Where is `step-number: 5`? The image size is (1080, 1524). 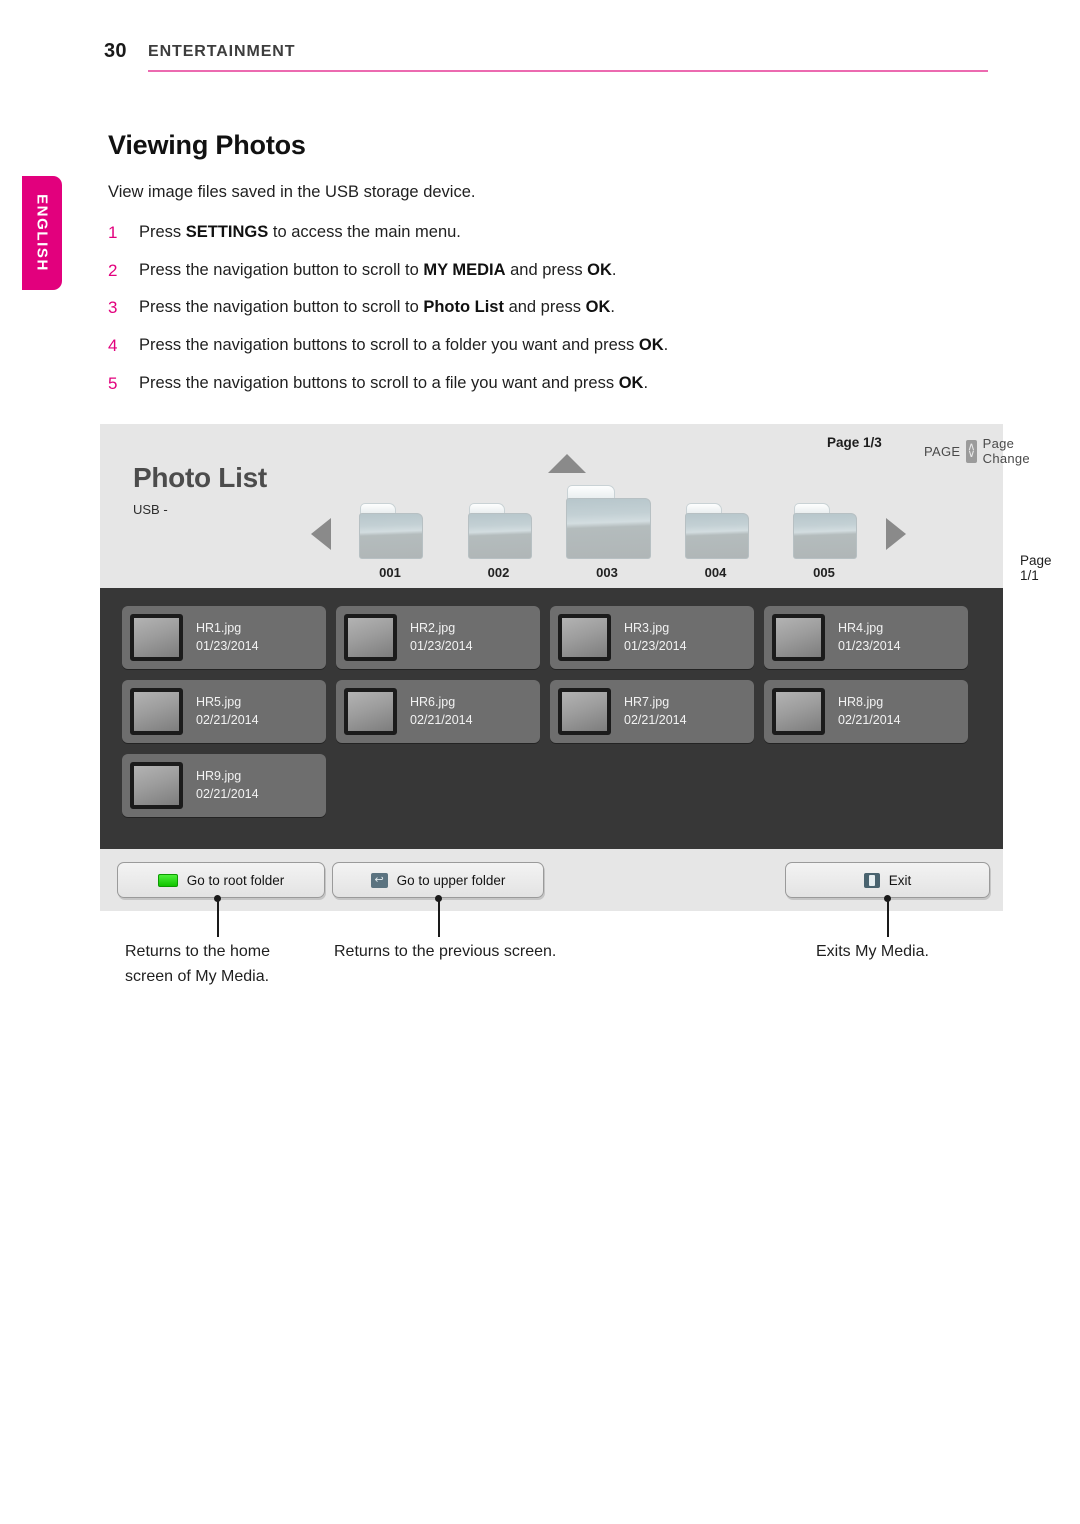
step-number: 5 is located at coordinates (113, 383).